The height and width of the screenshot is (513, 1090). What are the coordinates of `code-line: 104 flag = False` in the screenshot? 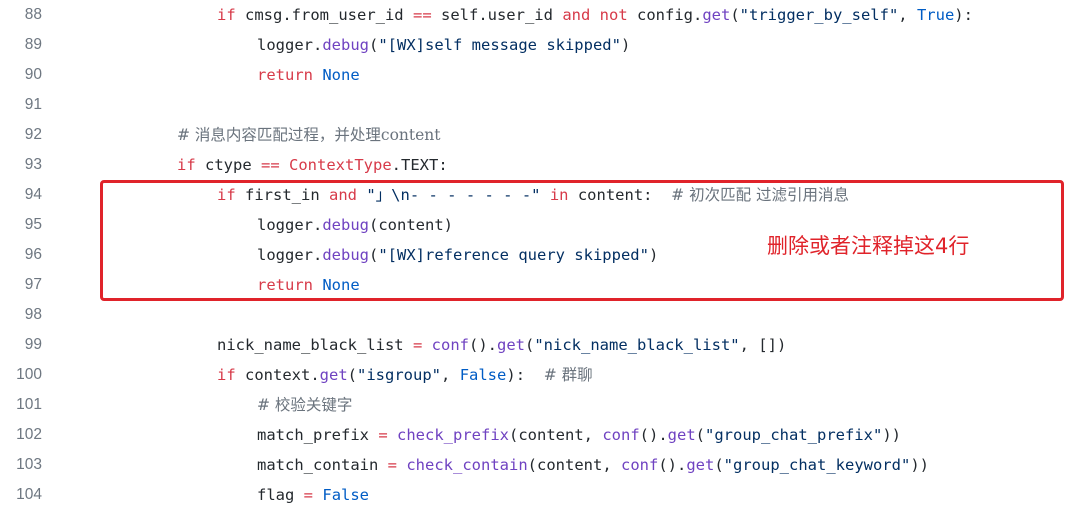 It's located at (545, 495).